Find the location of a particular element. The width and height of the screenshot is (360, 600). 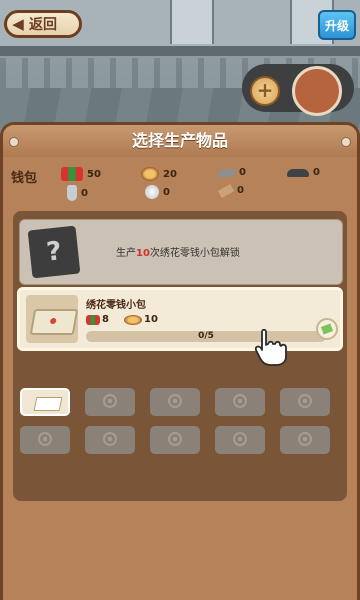

item-name: 绣花零钱小包 is located at coordinates (116, 305).